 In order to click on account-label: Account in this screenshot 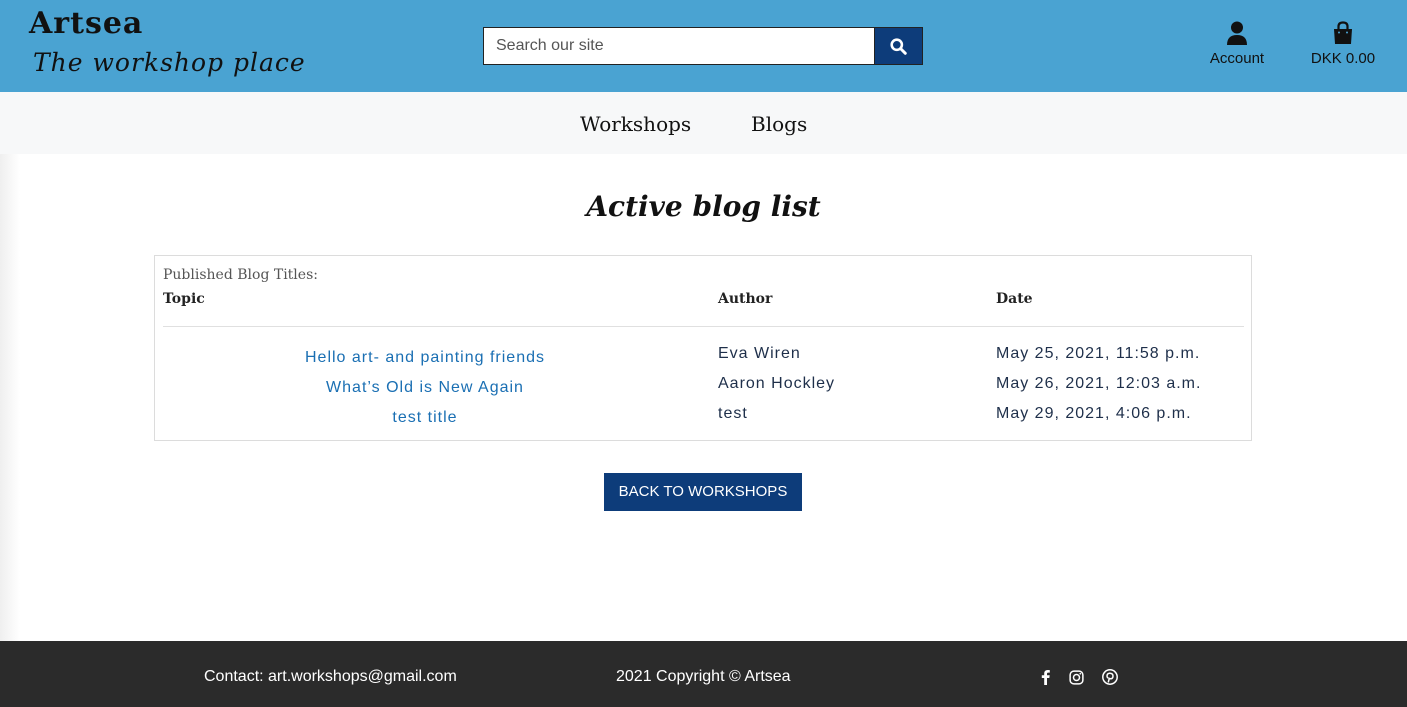, I will do `click(1237, 58)`.